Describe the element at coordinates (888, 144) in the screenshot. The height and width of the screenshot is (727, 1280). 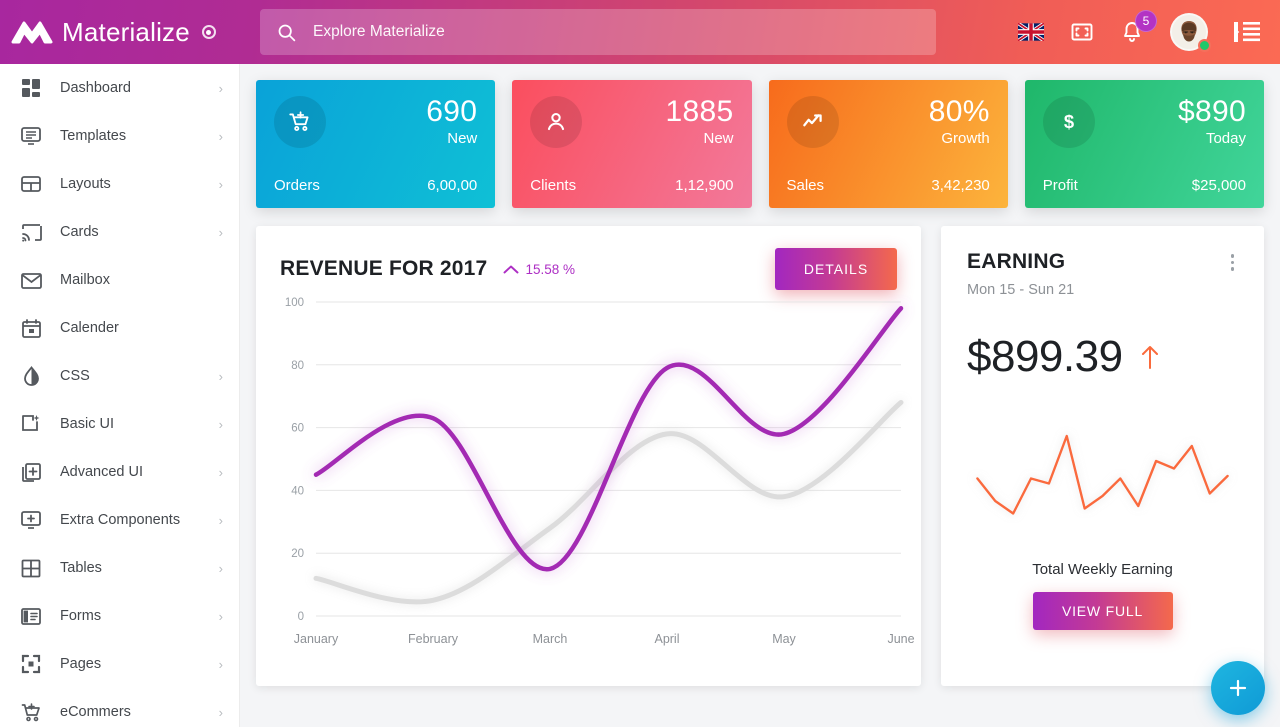
I see `stat-card-sales: 80% Growth Sales 3,42,230` at that location.